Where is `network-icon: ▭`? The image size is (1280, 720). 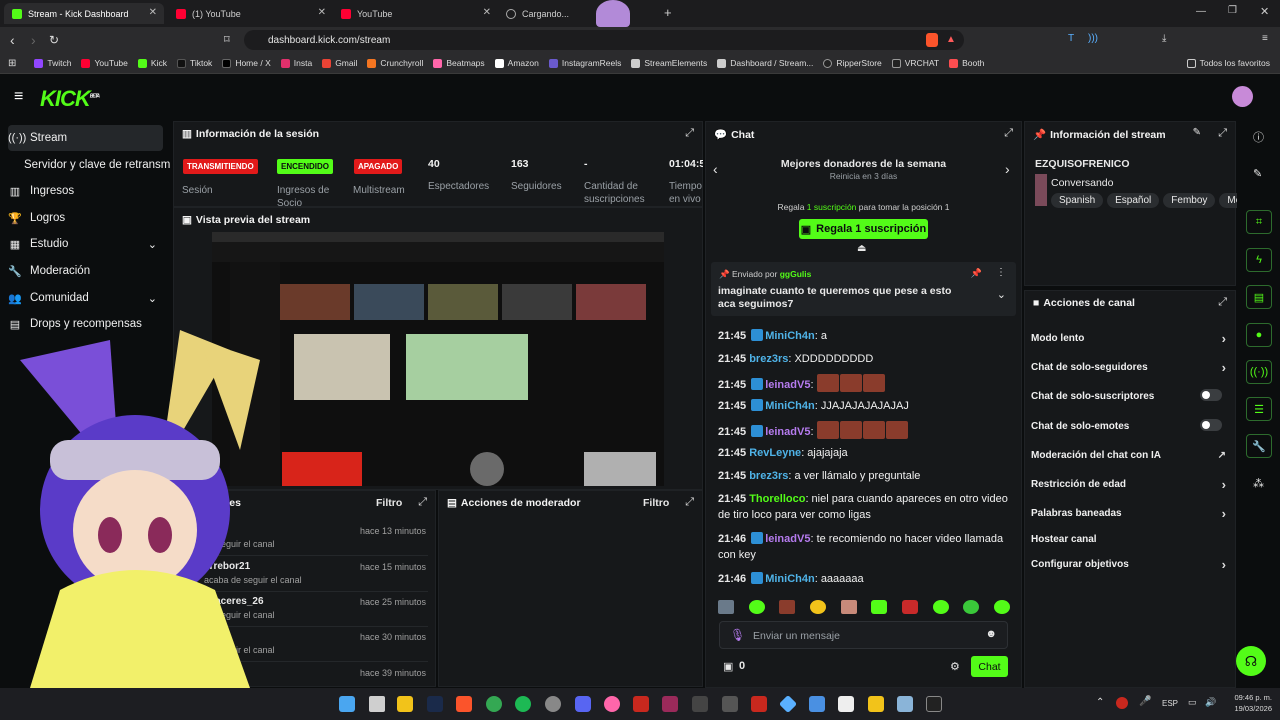
network-icon: ▭ is located at coordinates (1192, 702).